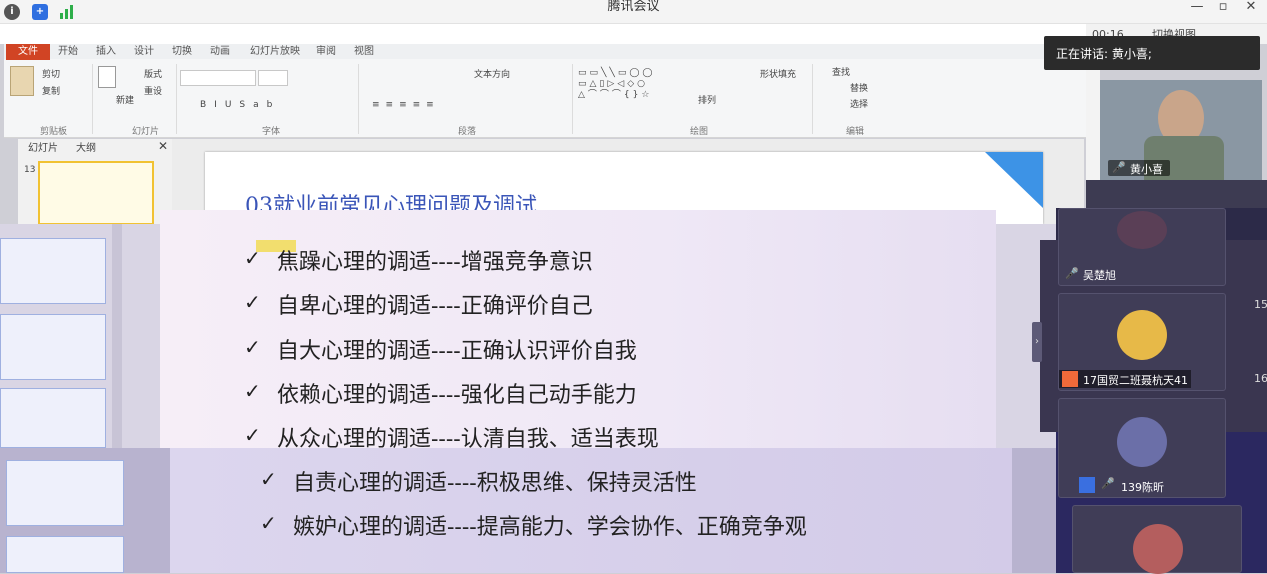  What do you see at coordinates (457, 395) in the screenshot?
I see `bullet-item: 依赖心理的调适----强化自己动手能力` at bounding box center [457, 395].